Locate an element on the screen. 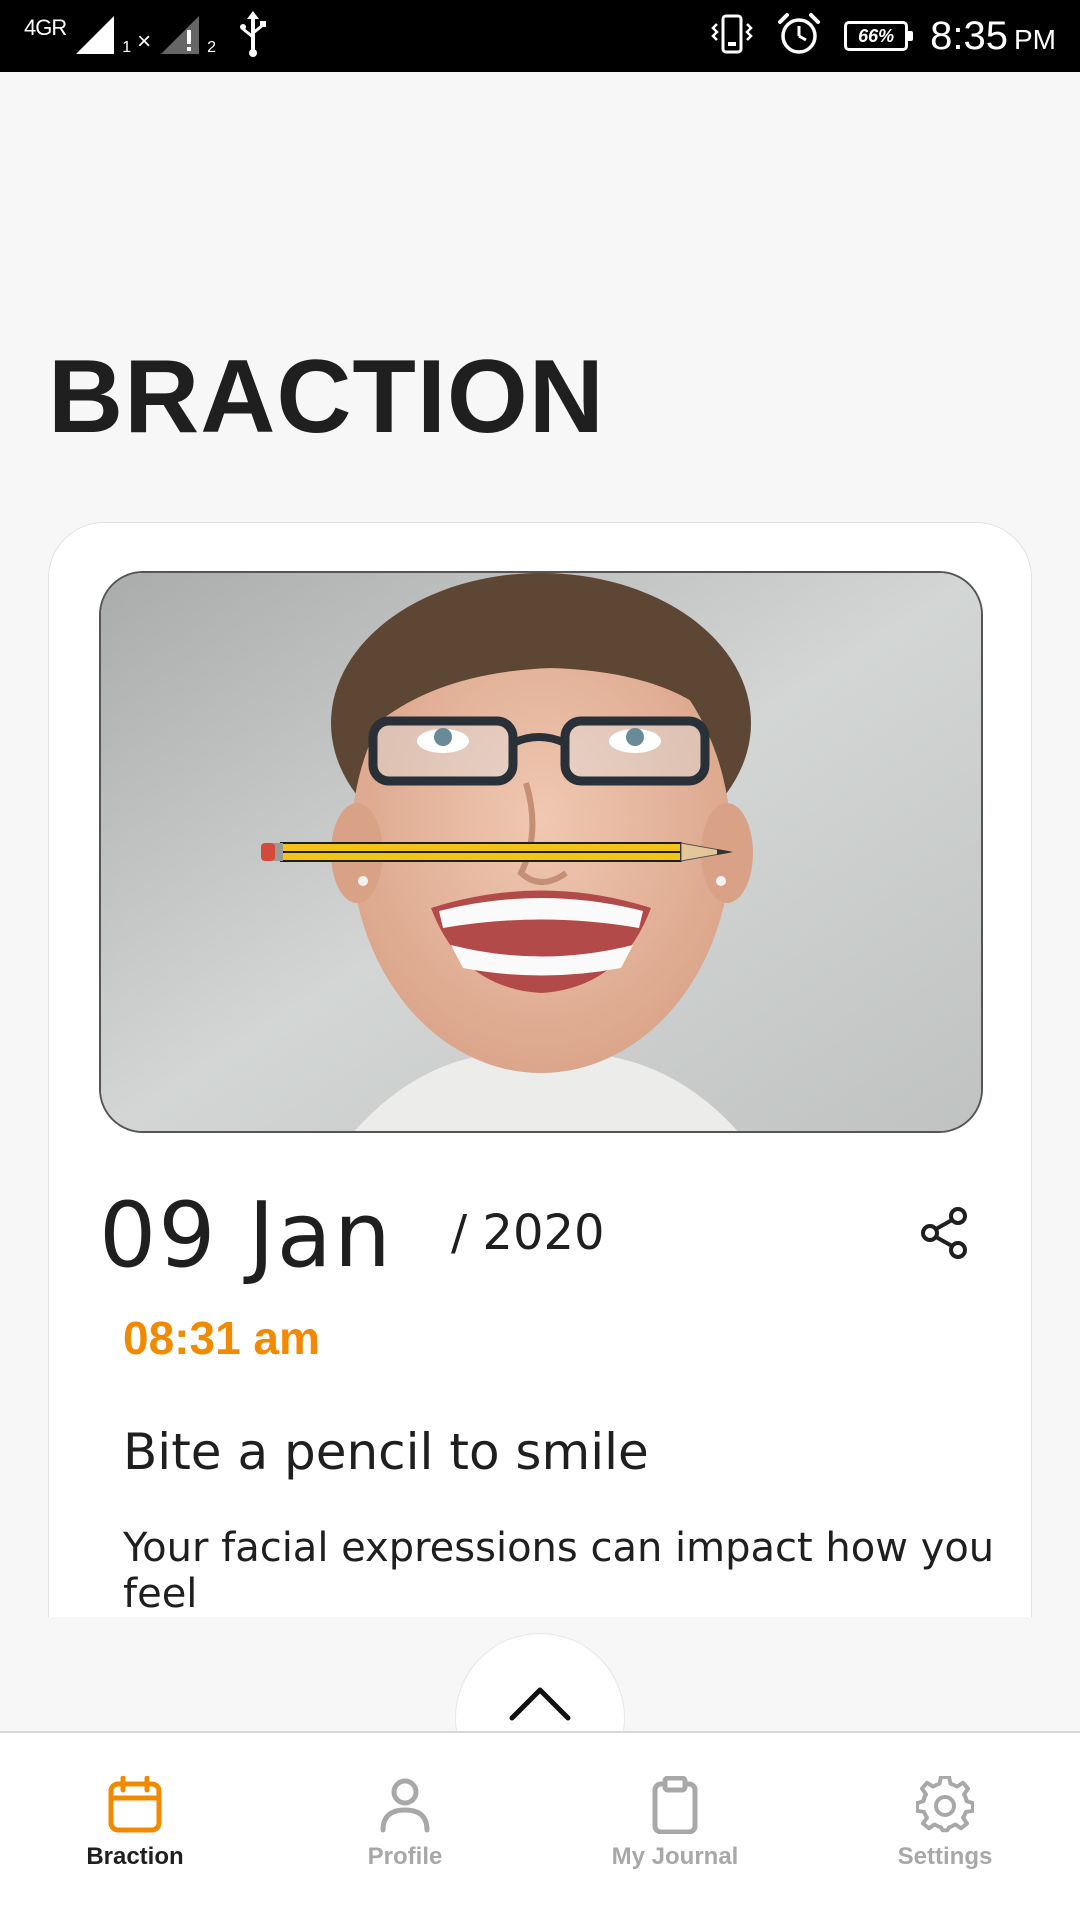 The width and height of the screenshot is (1080, 1920). entry-time: 08:31 am is located at coordinates (221, 1338).